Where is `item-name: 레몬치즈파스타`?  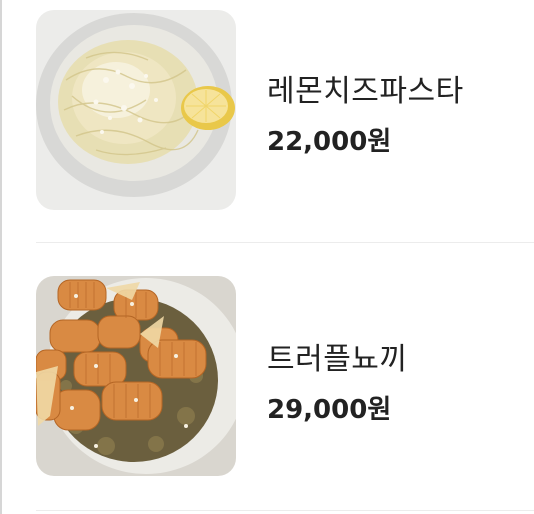 item-name: 레몬치즈파스타 is located at coordinates (365, 91).